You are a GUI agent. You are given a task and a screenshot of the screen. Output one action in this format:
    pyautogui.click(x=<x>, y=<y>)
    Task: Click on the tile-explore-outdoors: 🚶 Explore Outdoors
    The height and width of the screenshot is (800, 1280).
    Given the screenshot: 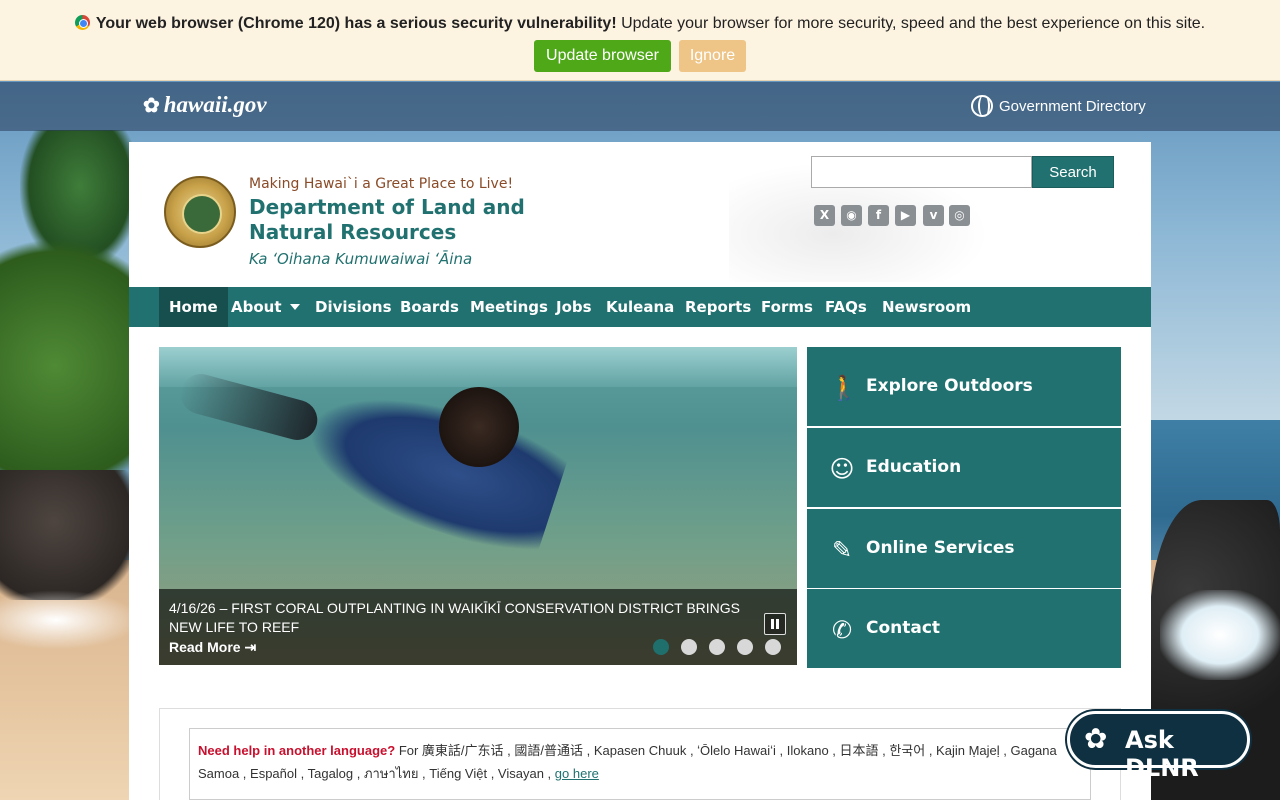 What is the action you would take?
    pyautogui.click(x=964, y=386)
    